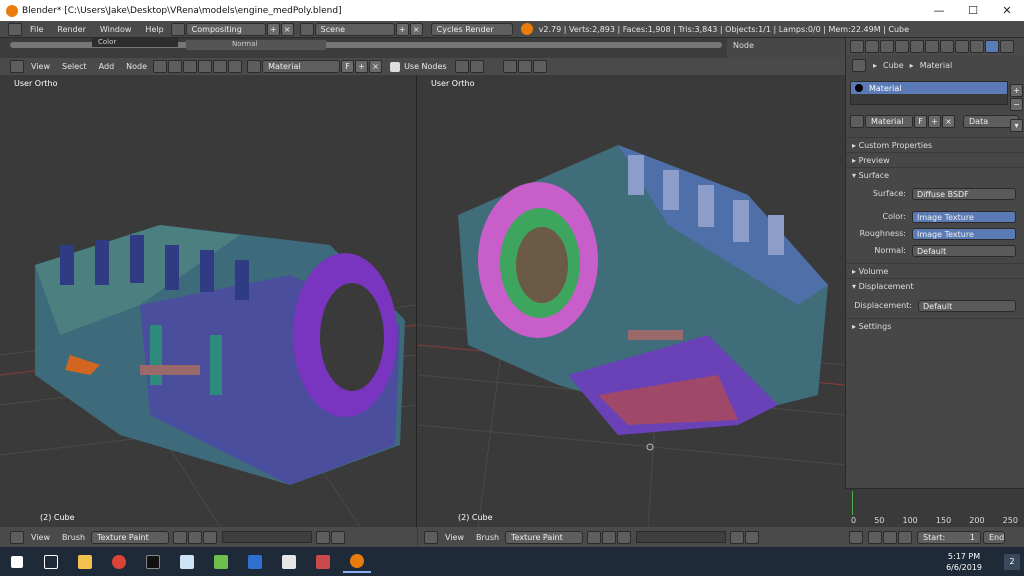  I want to click on timeline-current-frame, so click(852, 503).